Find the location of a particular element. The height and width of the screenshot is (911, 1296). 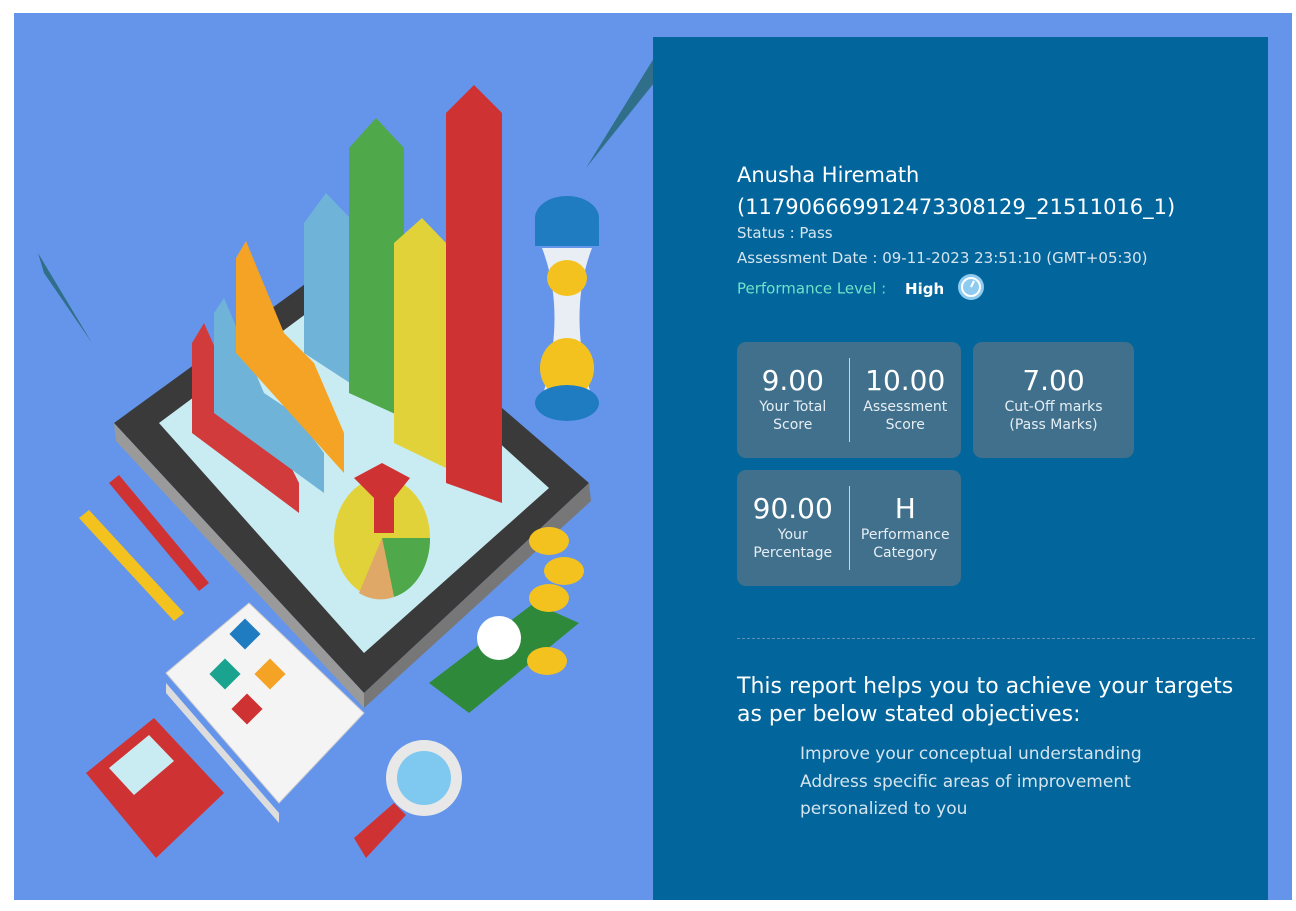

performance-category: H Performance Category is located at coordinates (906, 528).